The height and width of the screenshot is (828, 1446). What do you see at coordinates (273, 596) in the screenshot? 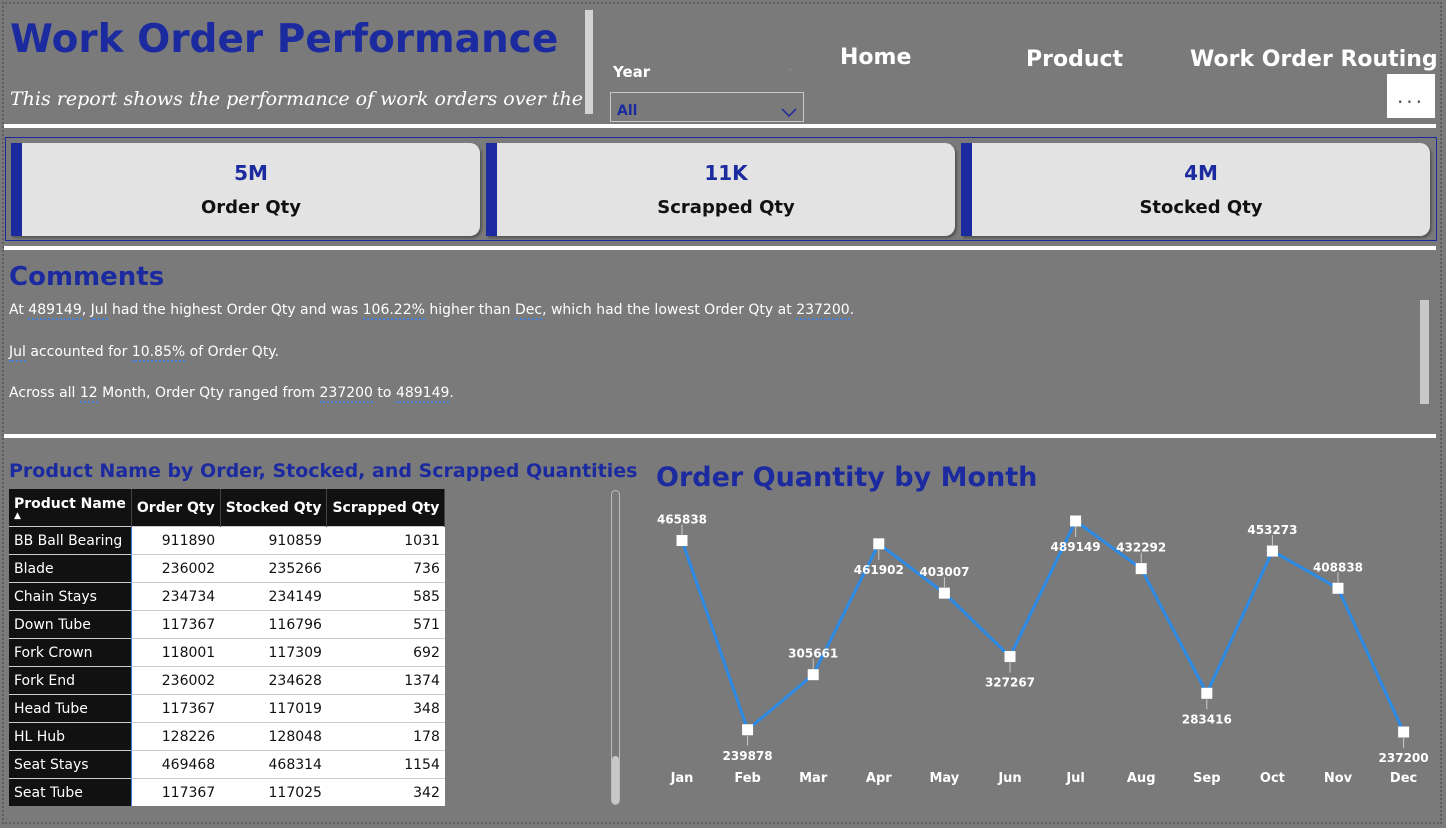
I see `value-cell: 234149` at bounding box center [273, 596].